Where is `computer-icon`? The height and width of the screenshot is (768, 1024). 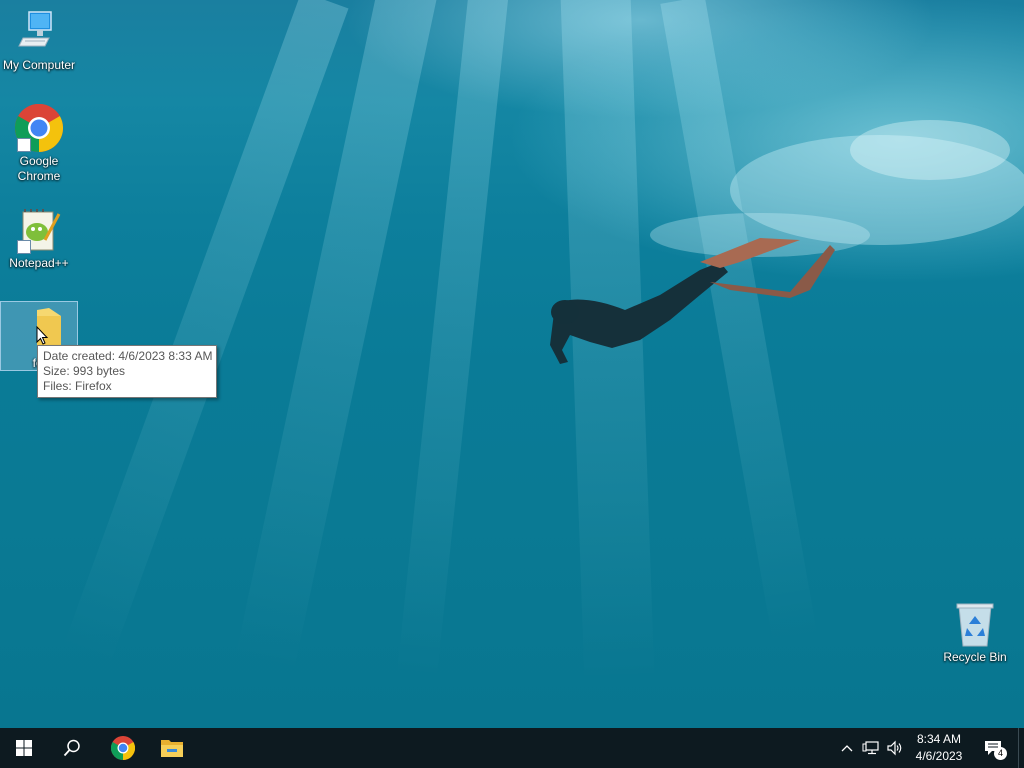 computer-icon is located at coordinates (39, 32).